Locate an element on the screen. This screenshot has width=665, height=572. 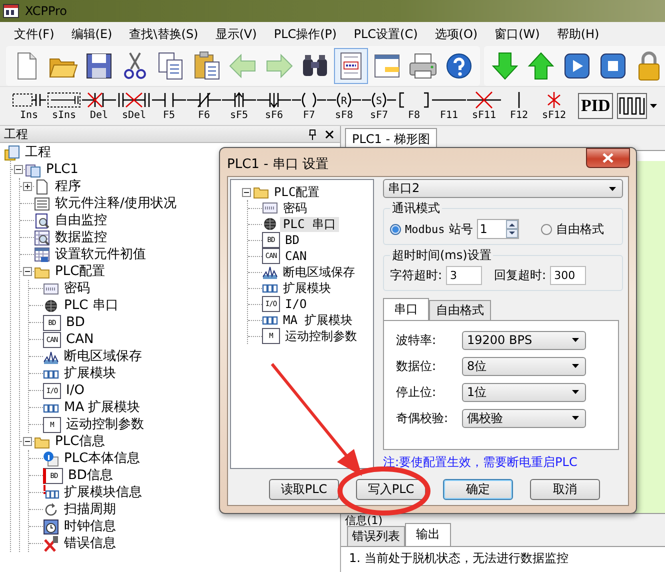
menu-item: 查找\替换(S) is located at coordinates (163, 34).